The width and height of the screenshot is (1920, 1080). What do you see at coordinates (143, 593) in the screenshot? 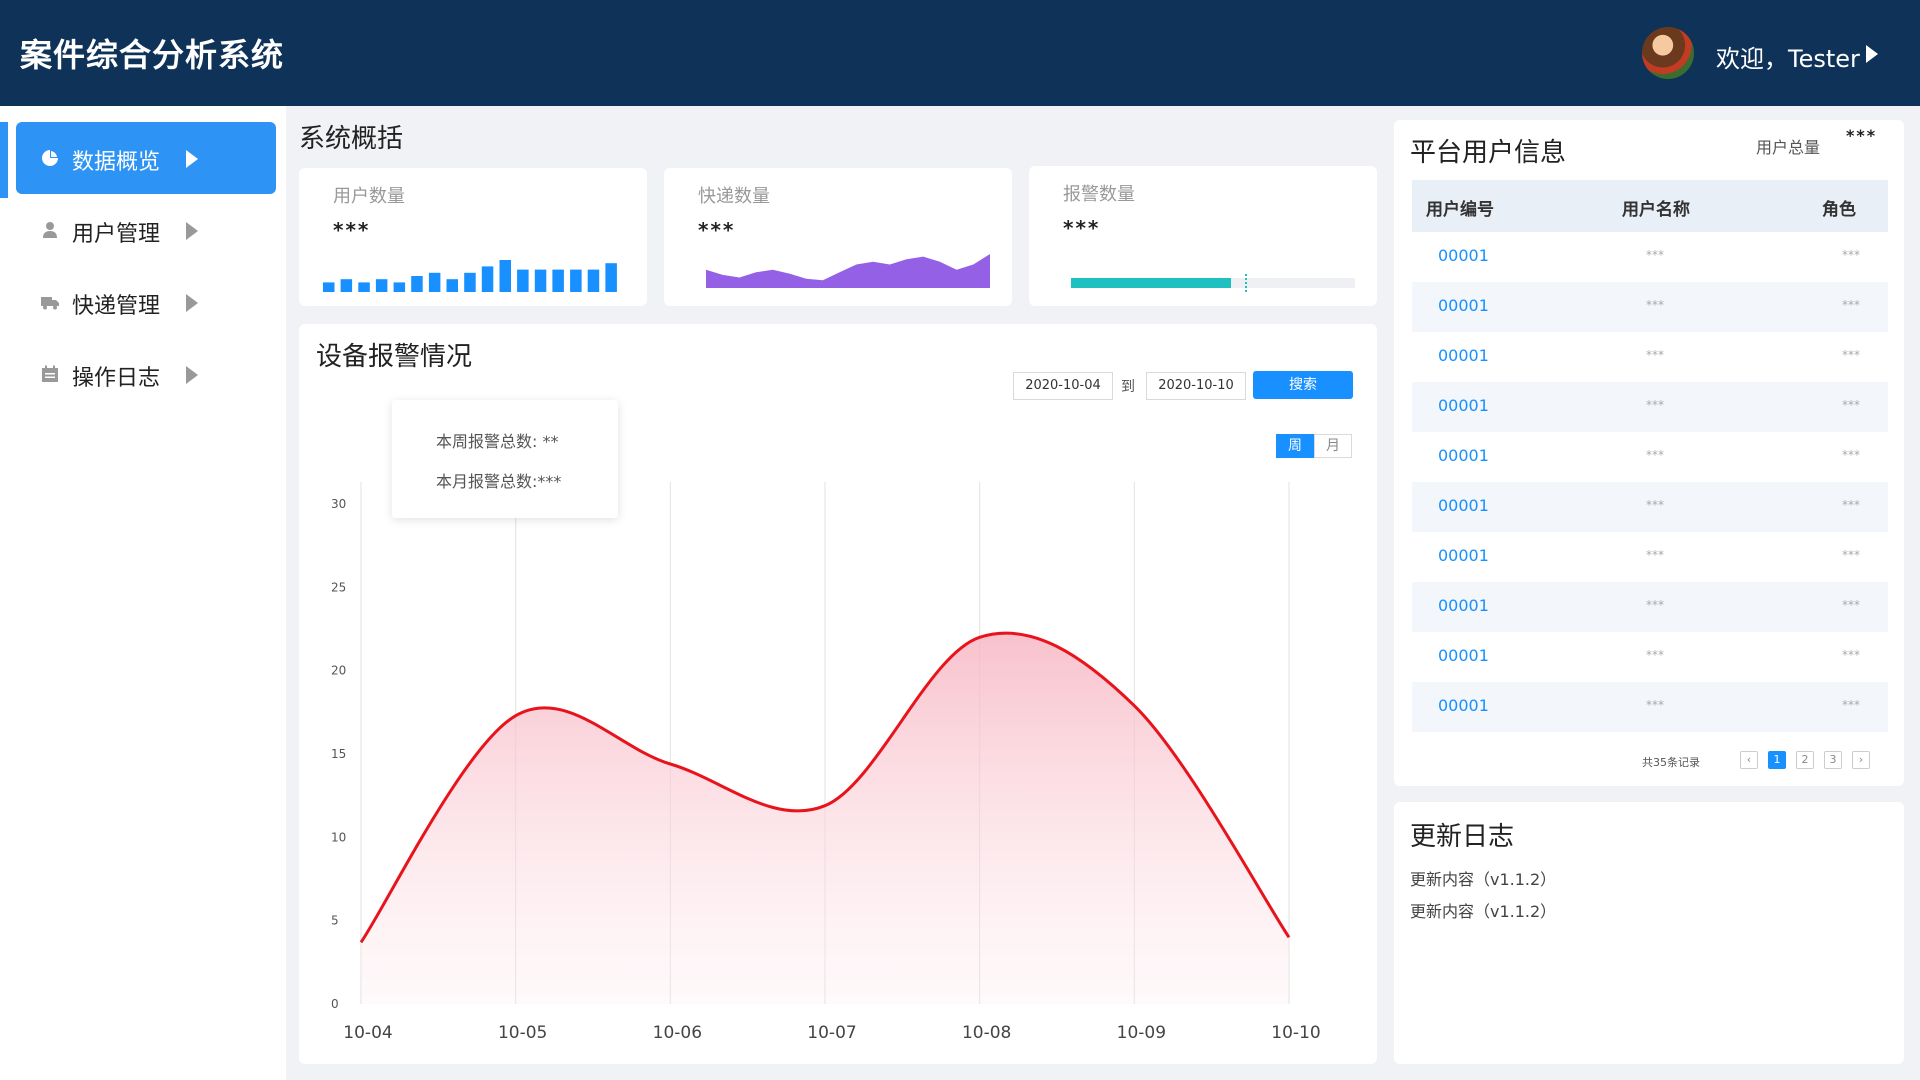
I see `sidebar: 数据概览 用户管理 快递管理 操作日志` at bounding box center [143, 593].